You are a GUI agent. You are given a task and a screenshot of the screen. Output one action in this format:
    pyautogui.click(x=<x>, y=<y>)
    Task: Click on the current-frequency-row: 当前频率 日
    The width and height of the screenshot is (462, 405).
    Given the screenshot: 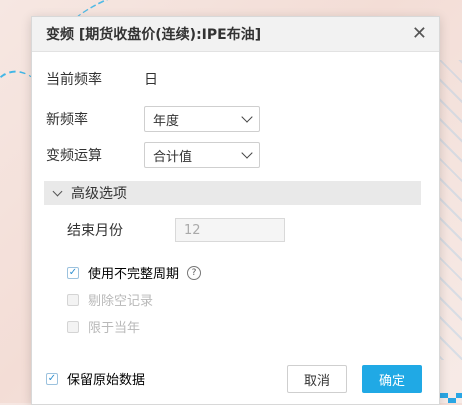 What is the action you would take?
    pyautogui.click(x=102, y=79)
    